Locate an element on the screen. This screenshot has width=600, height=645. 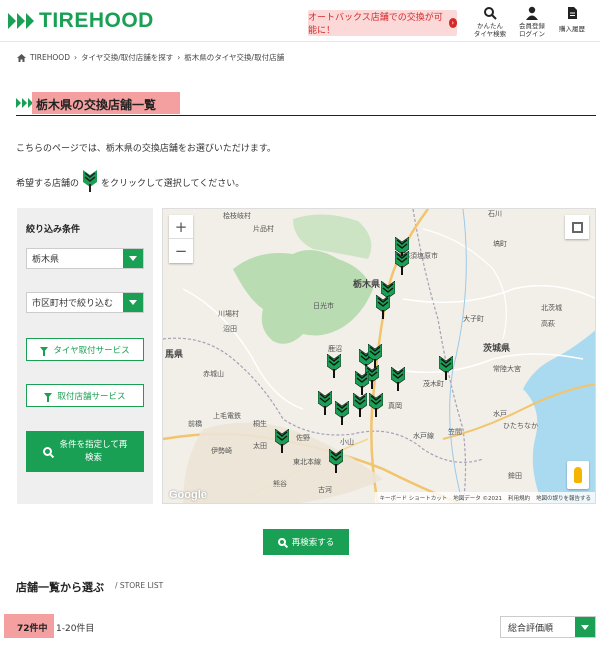
fullscreen-icon is located at coordinates (577, 227).